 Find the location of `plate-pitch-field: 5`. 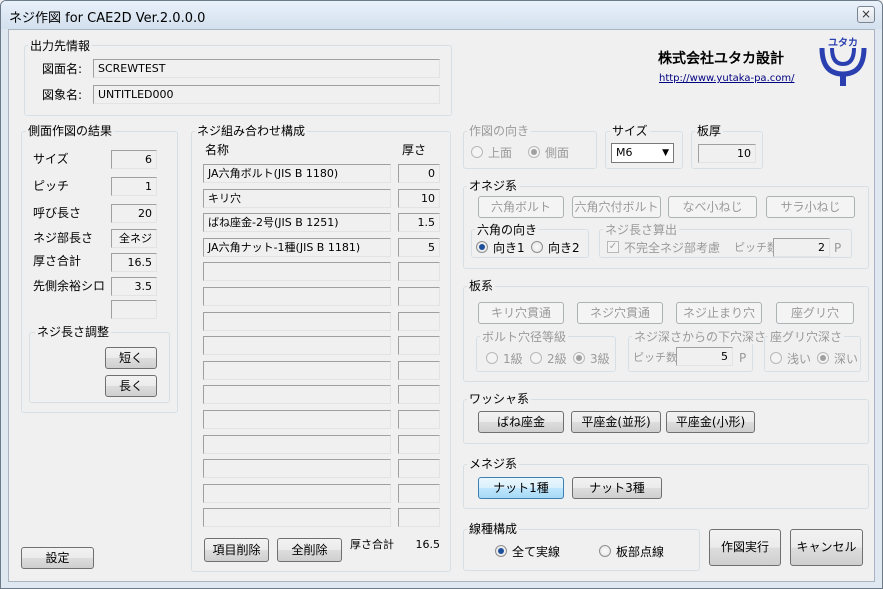

plate-pitch-field: 5 is located at coordinates (704, 356).